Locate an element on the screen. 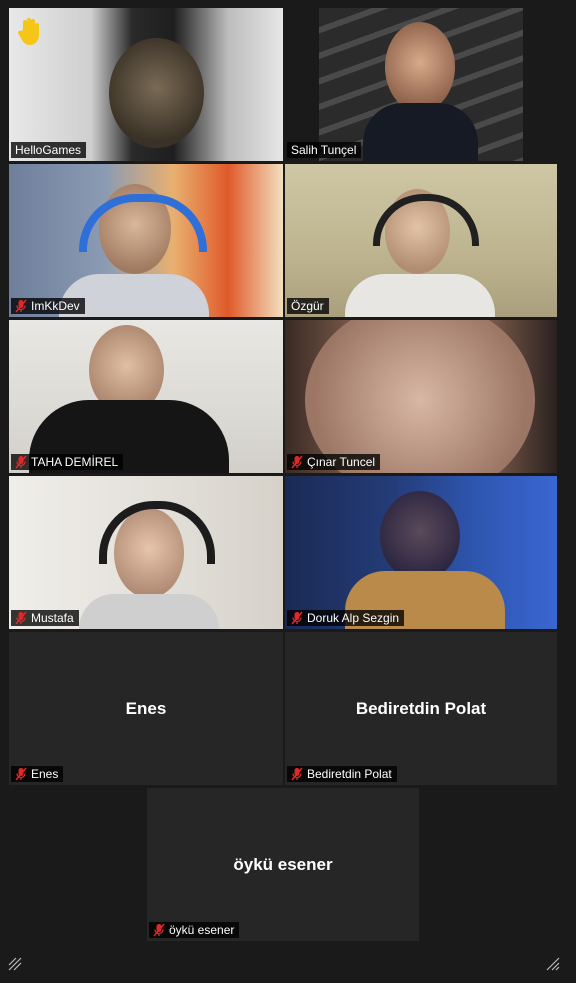 This screenshot has height=983, width=576. participant-name: Doruk Alp Sezgin is located at coordinates (353, 618).